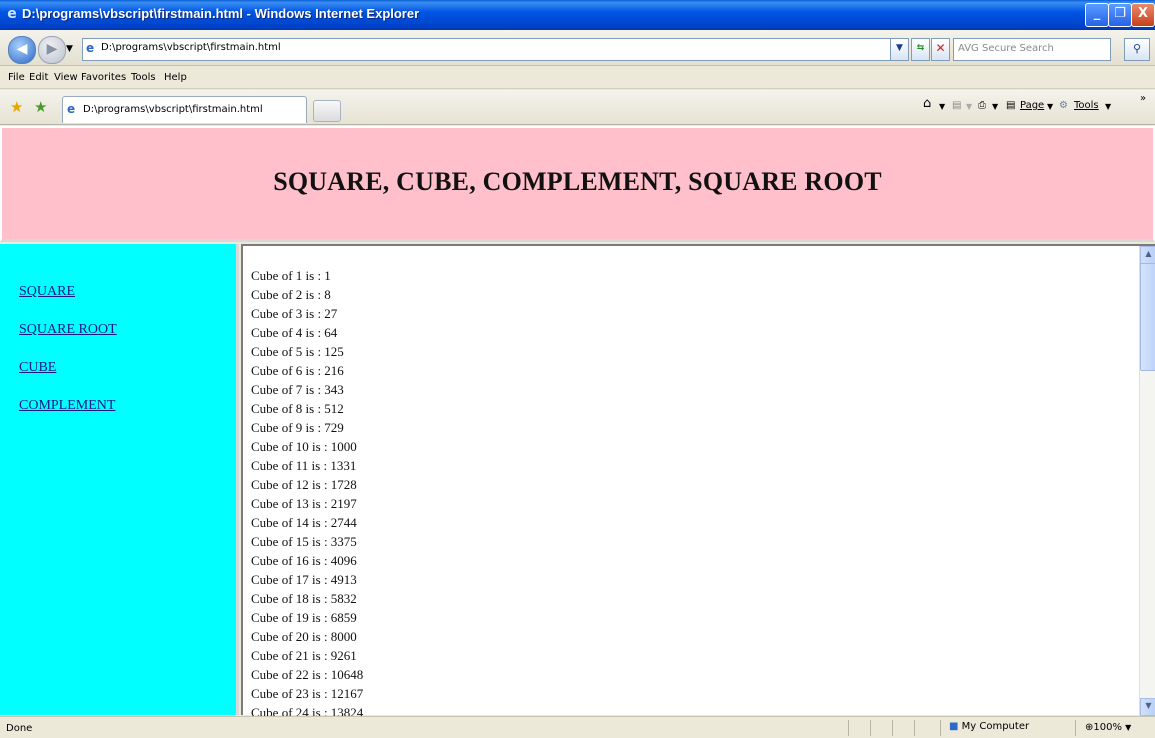 This screenshot has width=1155, height=738. Describe the element at coordinates (956, 105) in the screenshot. I see `feeds-icon: ▤` at that location.